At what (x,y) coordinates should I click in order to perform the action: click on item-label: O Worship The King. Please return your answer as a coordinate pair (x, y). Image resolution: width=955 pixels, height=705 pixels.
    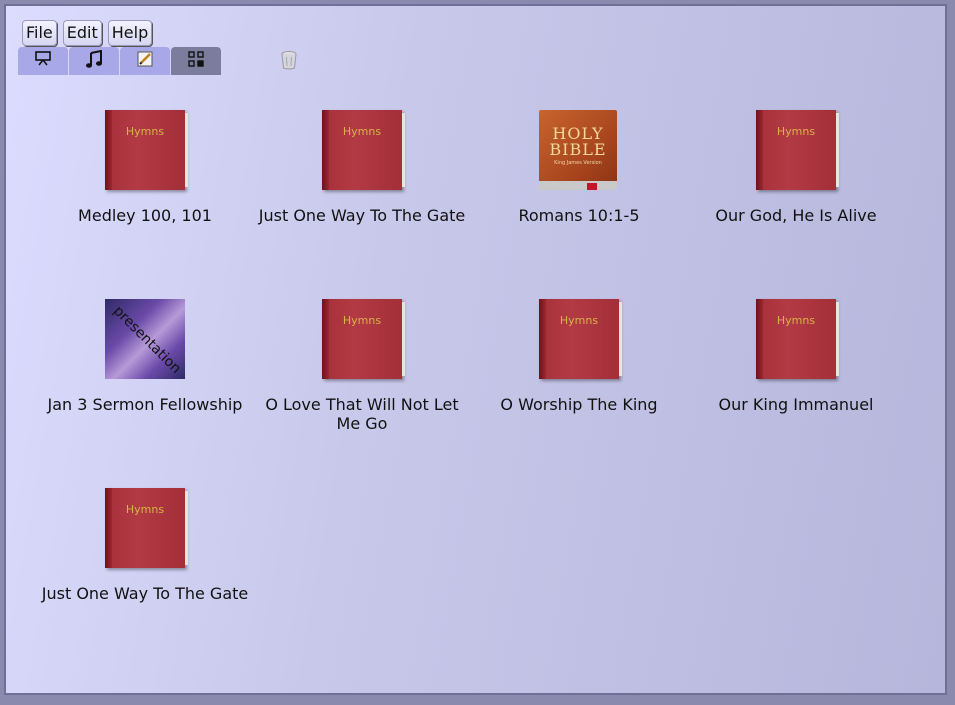
    Looking at the image, I should click on (579, 404).